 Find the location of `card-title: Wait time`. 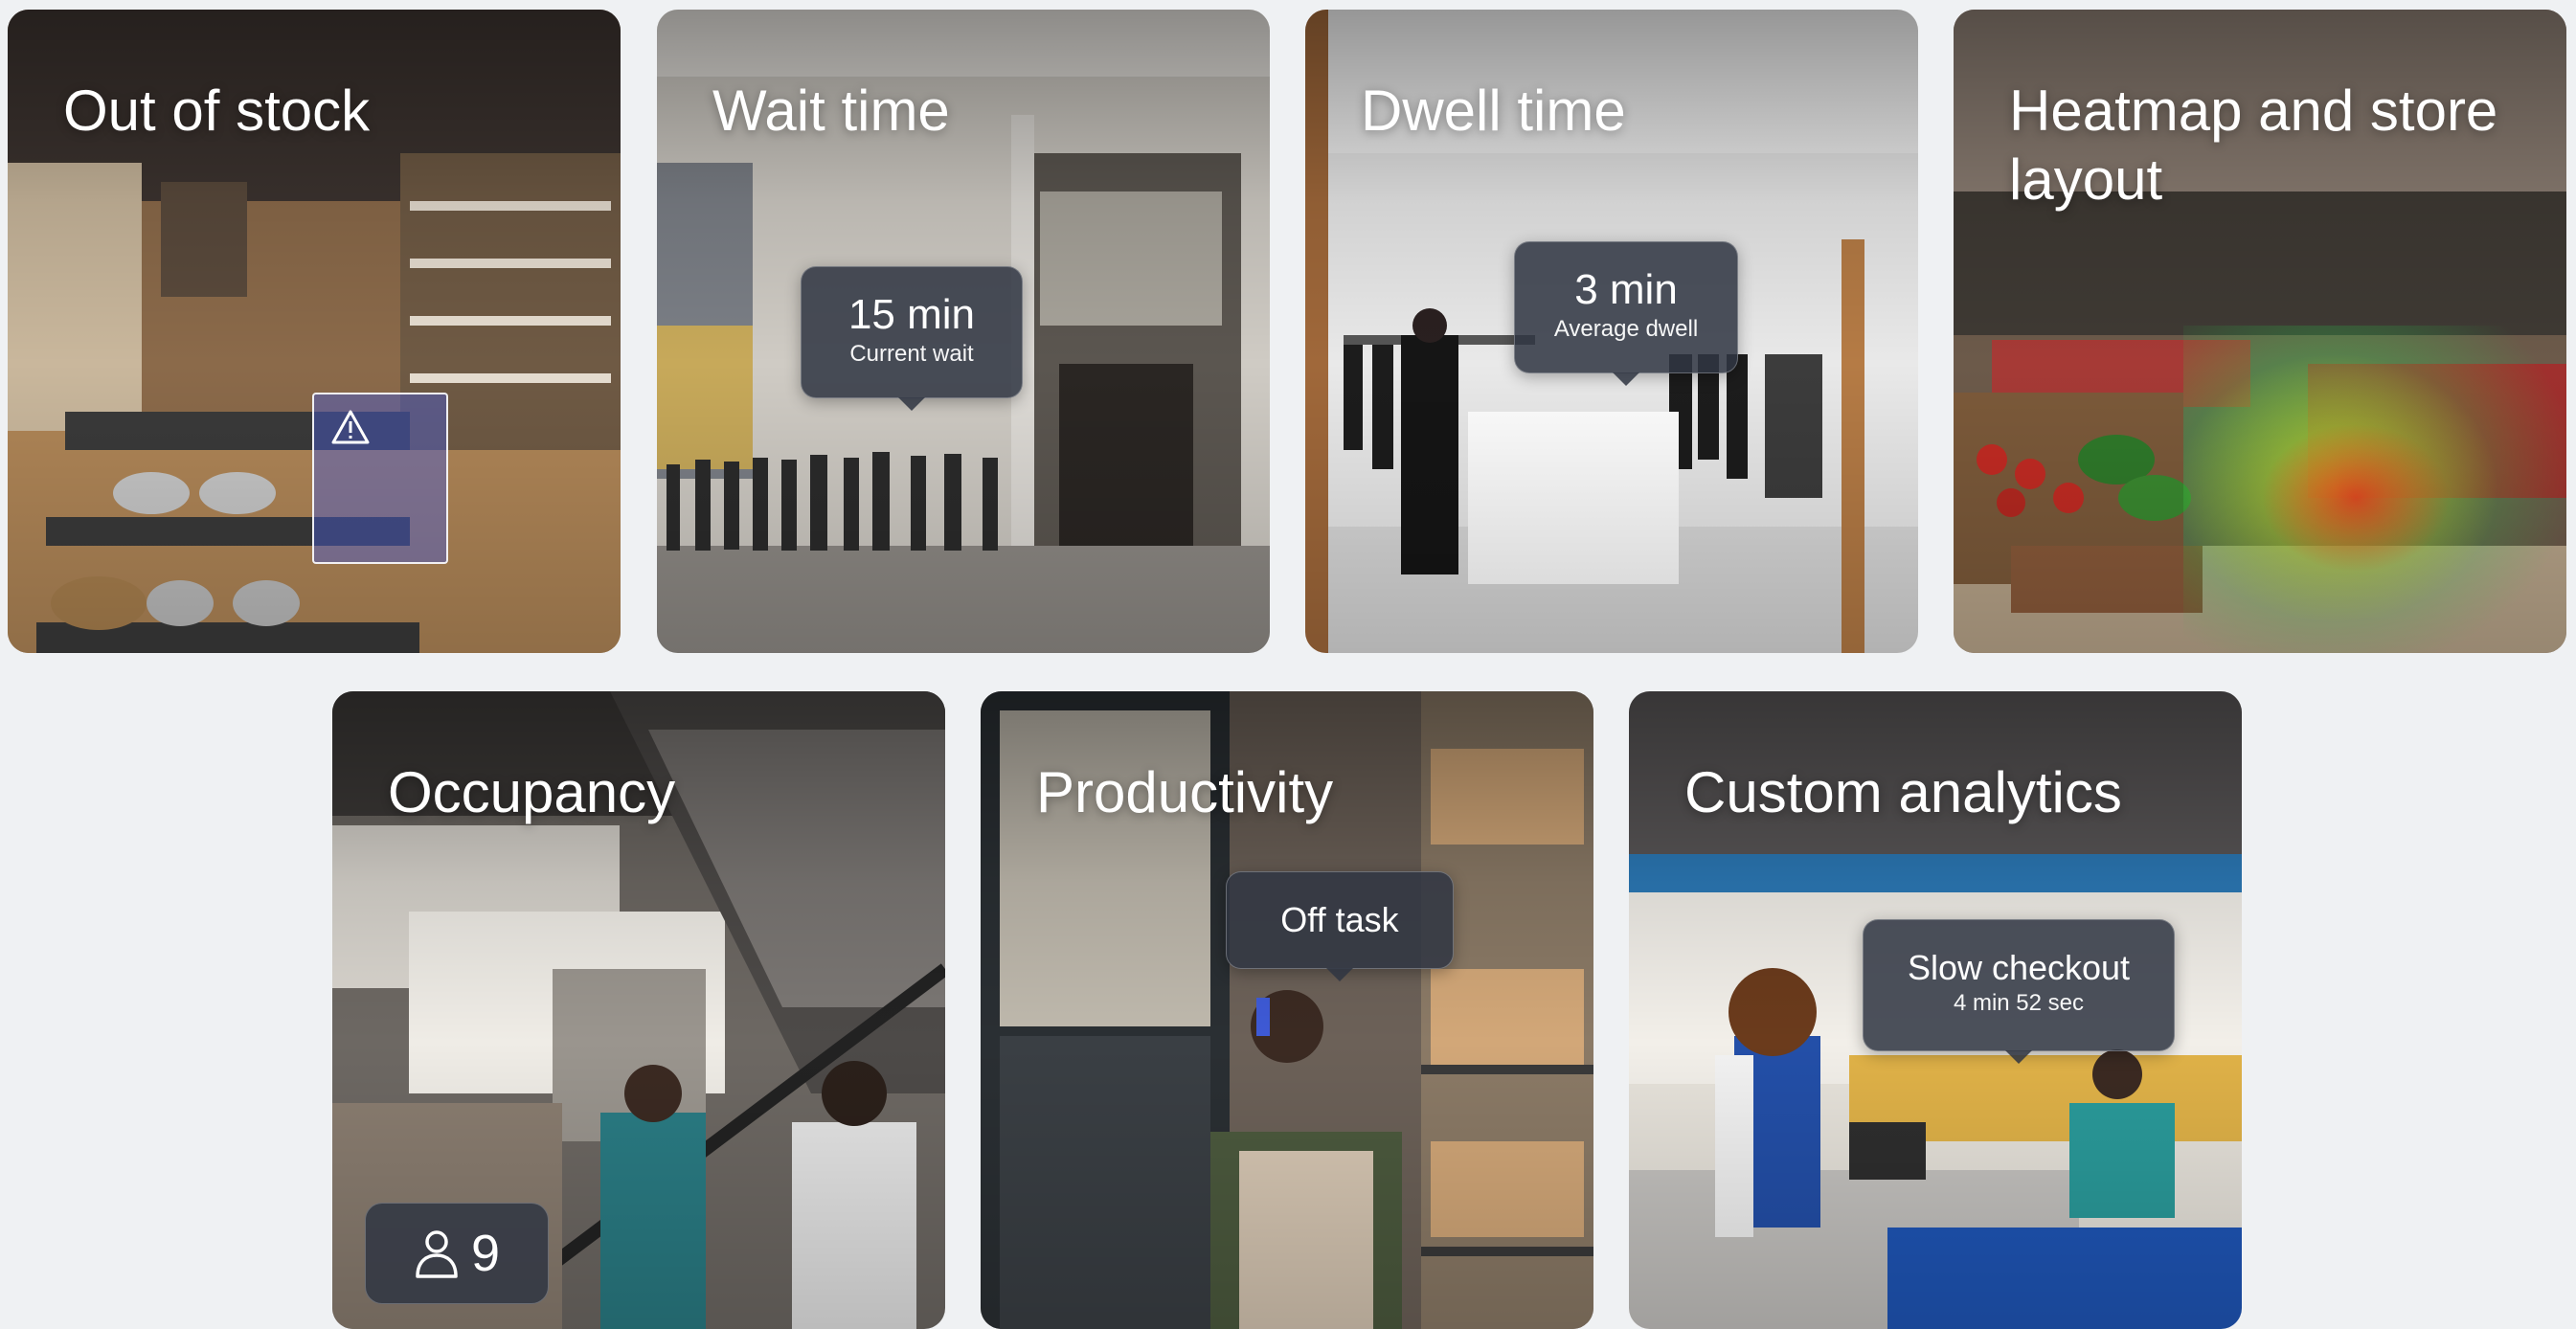

card-title: Wait time is located at coordinates (831, 111).